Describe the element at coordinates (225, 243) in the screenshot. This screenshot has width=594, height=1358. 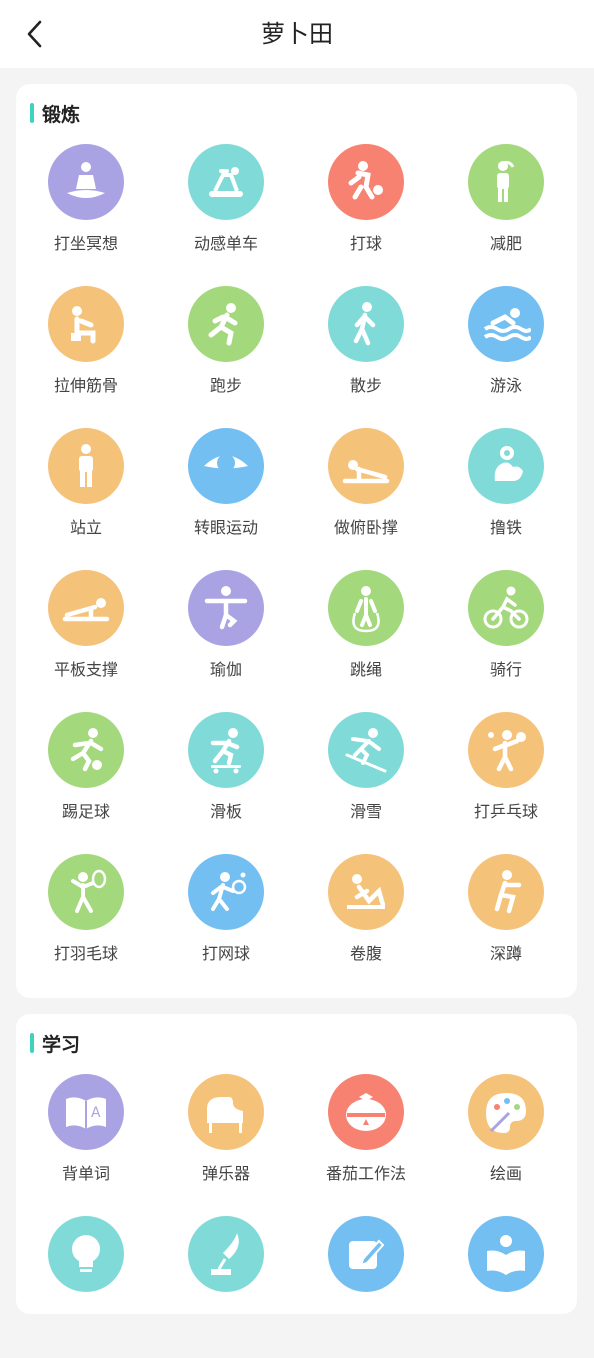
I see `activity-label: 动感单车` at that location.